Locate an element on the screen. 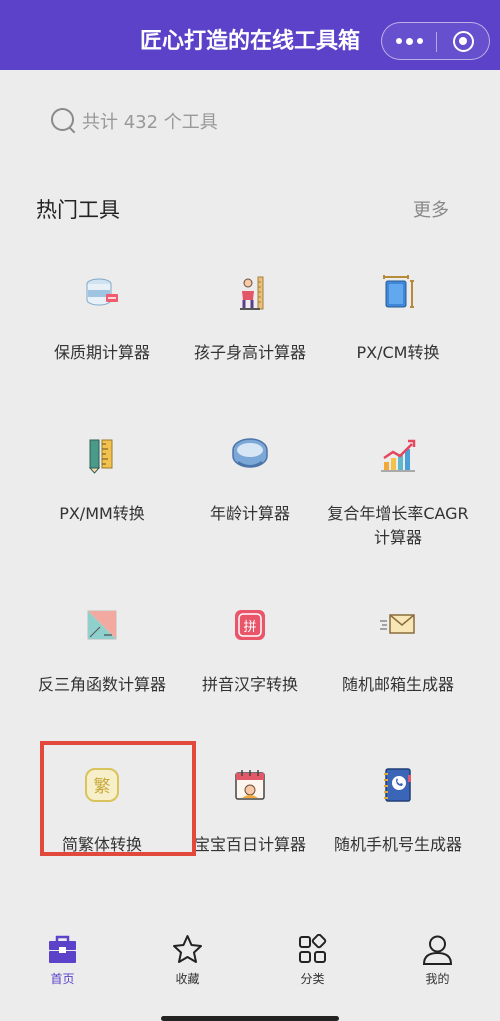 The width and height of the screenshot is (500, 1021). tab-mine: 我的 is located at coordinates (437, 964).